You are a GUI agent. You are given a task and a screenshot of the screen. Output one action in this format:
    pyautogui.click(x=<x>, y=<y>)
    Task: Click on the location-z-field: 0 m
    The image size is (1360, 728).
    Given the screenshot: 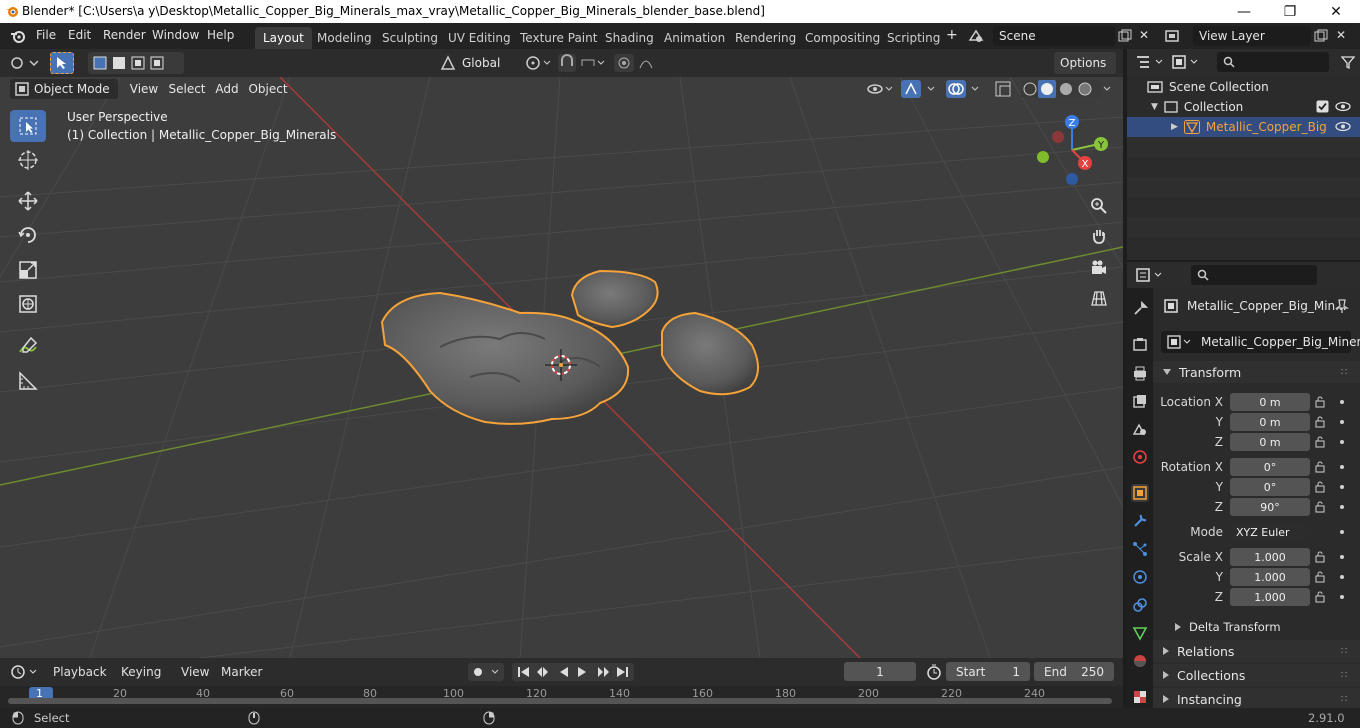 What is the action you would take?
    pyautogui.click(x=1270, y=442)
    